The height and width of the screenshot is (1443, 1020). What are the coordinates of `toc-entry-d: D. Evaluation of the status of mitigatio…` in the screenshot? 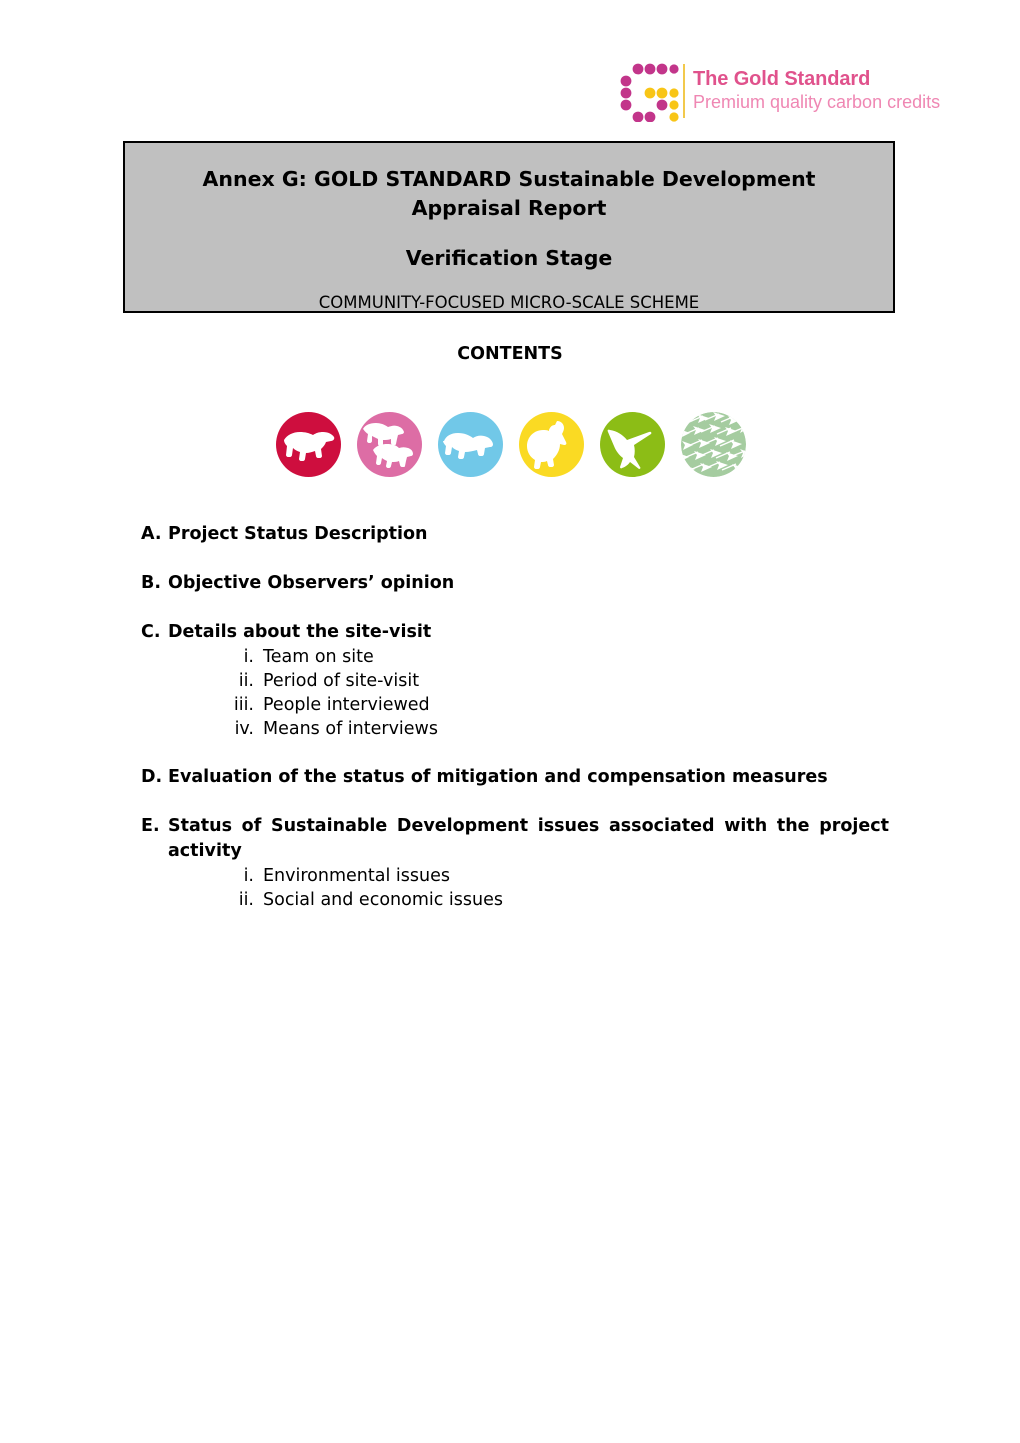 It's located at (515, 777).